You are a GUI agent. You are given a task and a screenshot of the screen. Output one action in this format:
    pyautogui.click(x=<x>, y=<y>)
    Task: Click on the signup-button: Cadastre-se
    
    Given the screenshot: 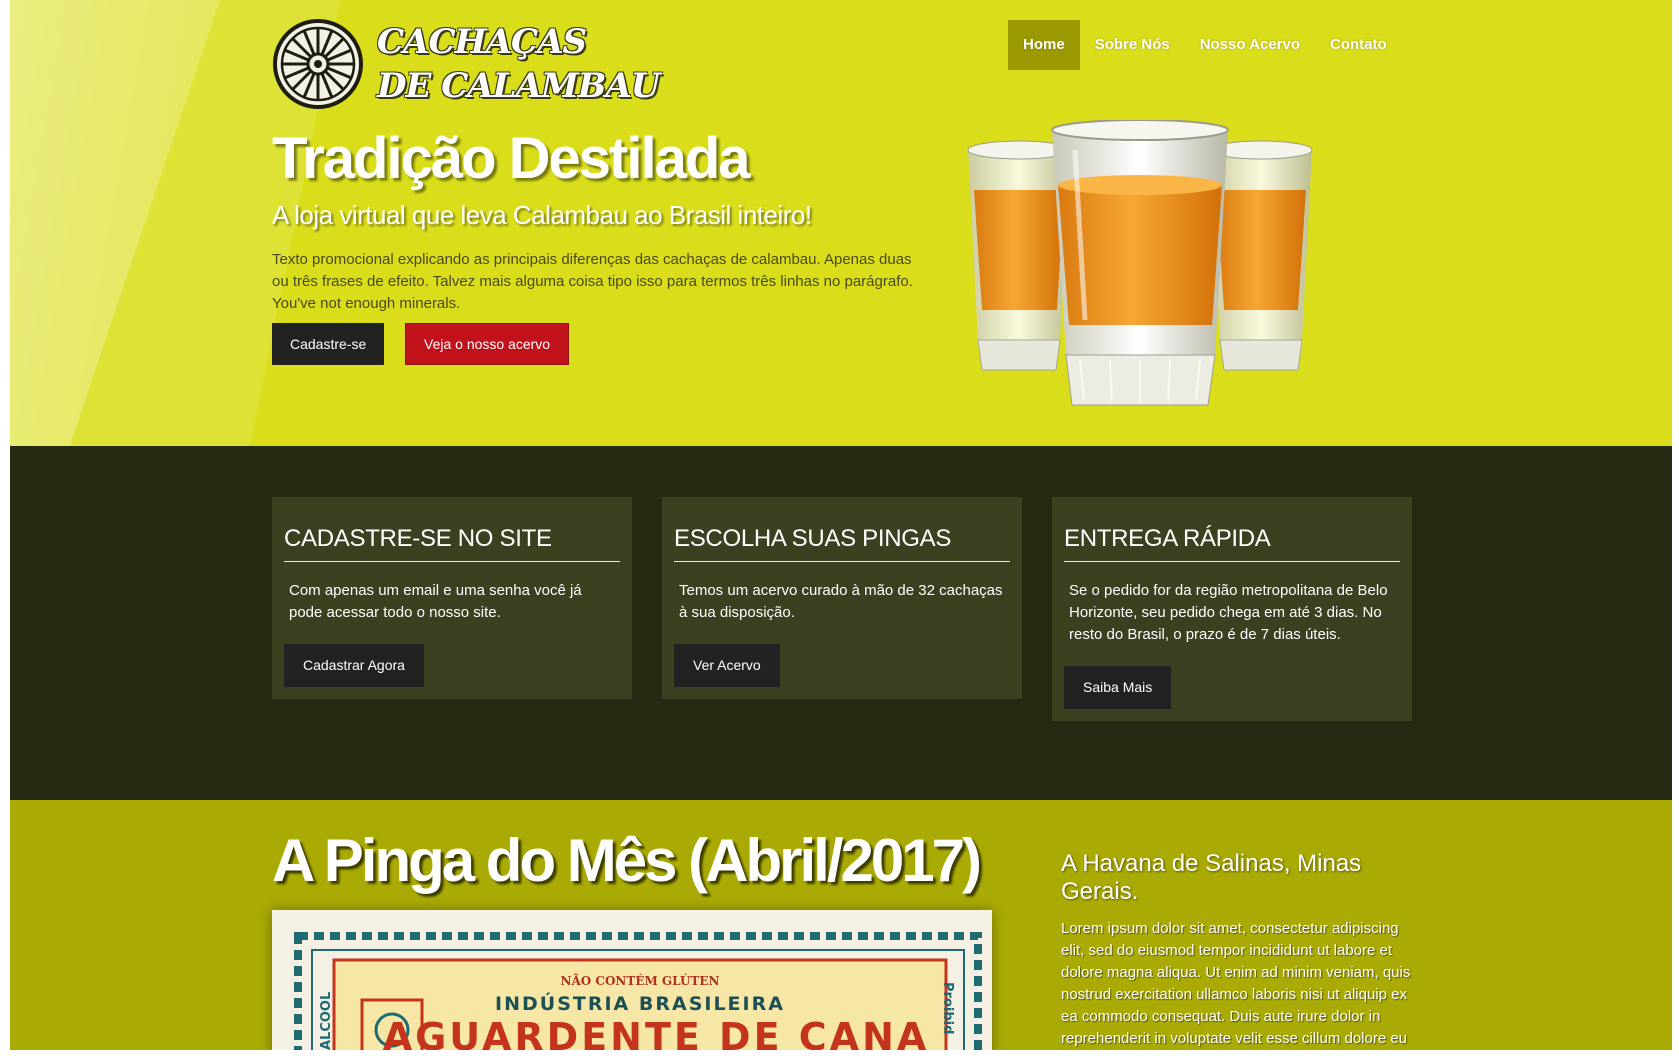 What is the action you would take?
    pyautogui.click(x=328, y=344)
    